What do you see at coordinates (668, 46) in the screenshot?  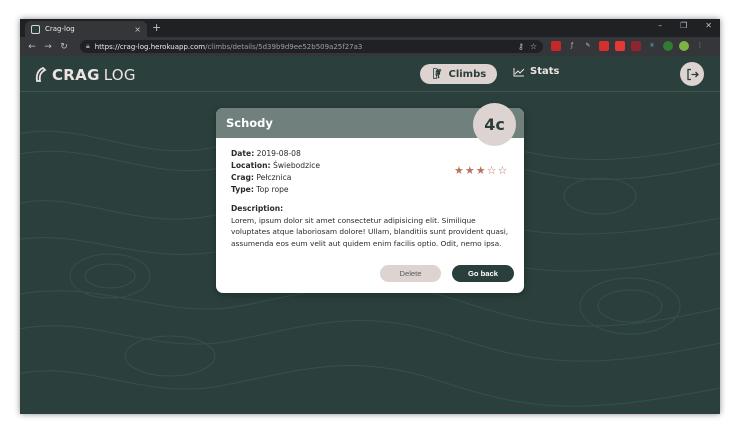 I see `extension-green-icon` at bounding box center [668, 46].